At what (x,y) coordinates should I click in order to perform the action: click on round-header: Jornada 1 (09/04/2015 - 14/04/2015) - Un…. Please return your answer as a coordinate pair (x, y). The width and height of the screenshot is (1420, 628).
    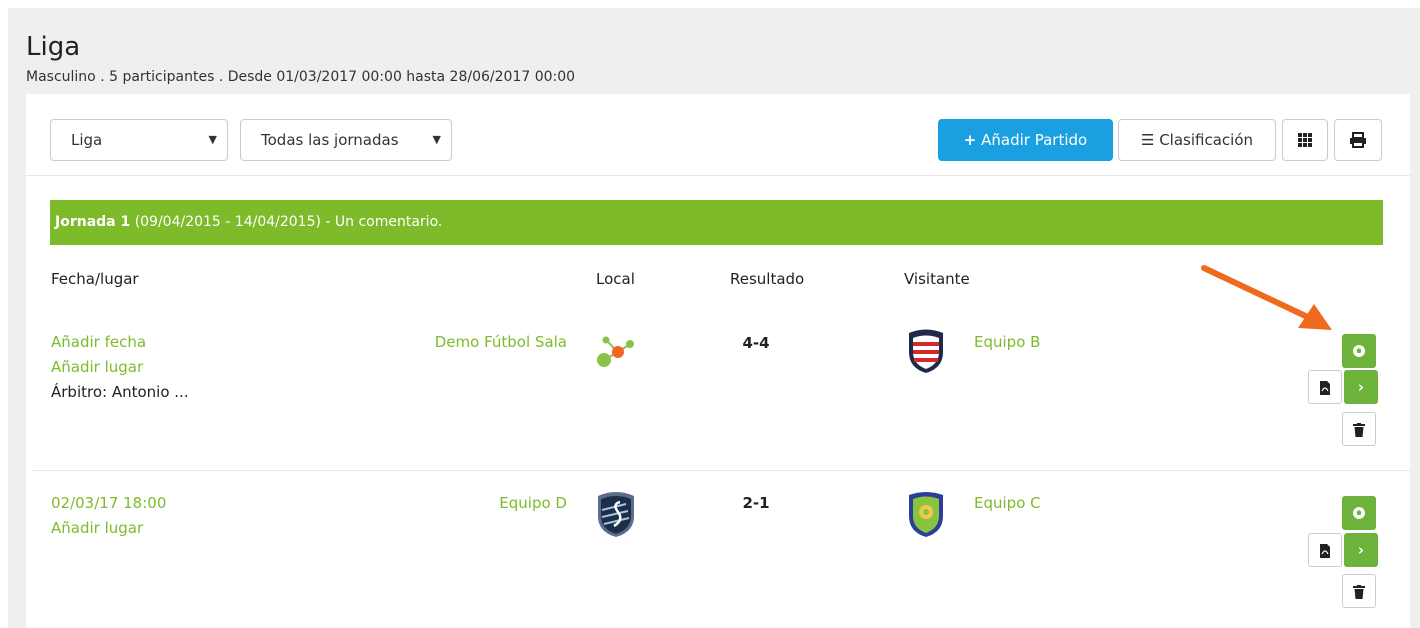
    Looking at the image, I should click on (716, 222).